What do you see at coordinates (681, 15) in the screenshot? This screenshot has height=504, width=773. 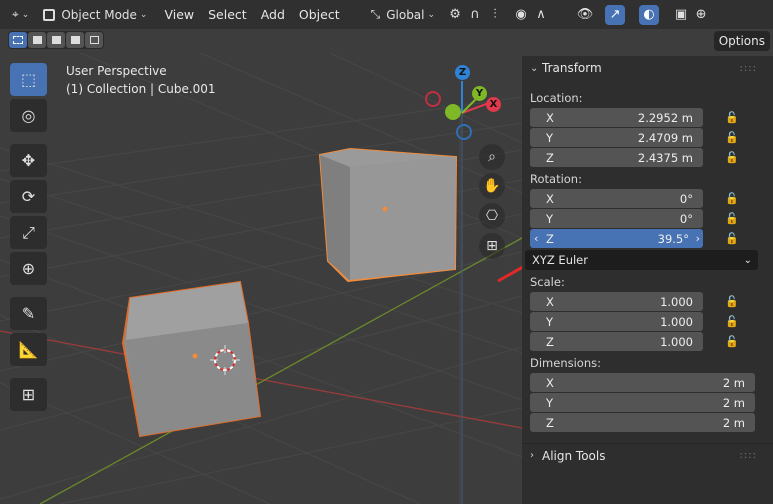 I see `xray-icon: ▣` at bounding box center [681, 15].